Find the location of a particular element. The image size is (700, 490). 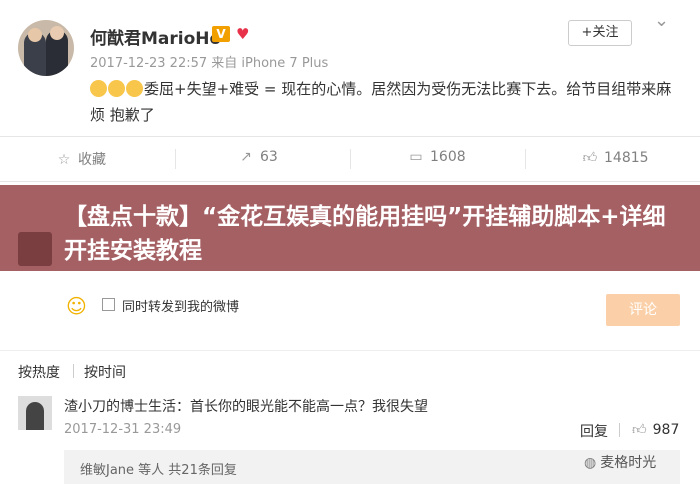

commenter-avatar is located at coordinates (35, 413).